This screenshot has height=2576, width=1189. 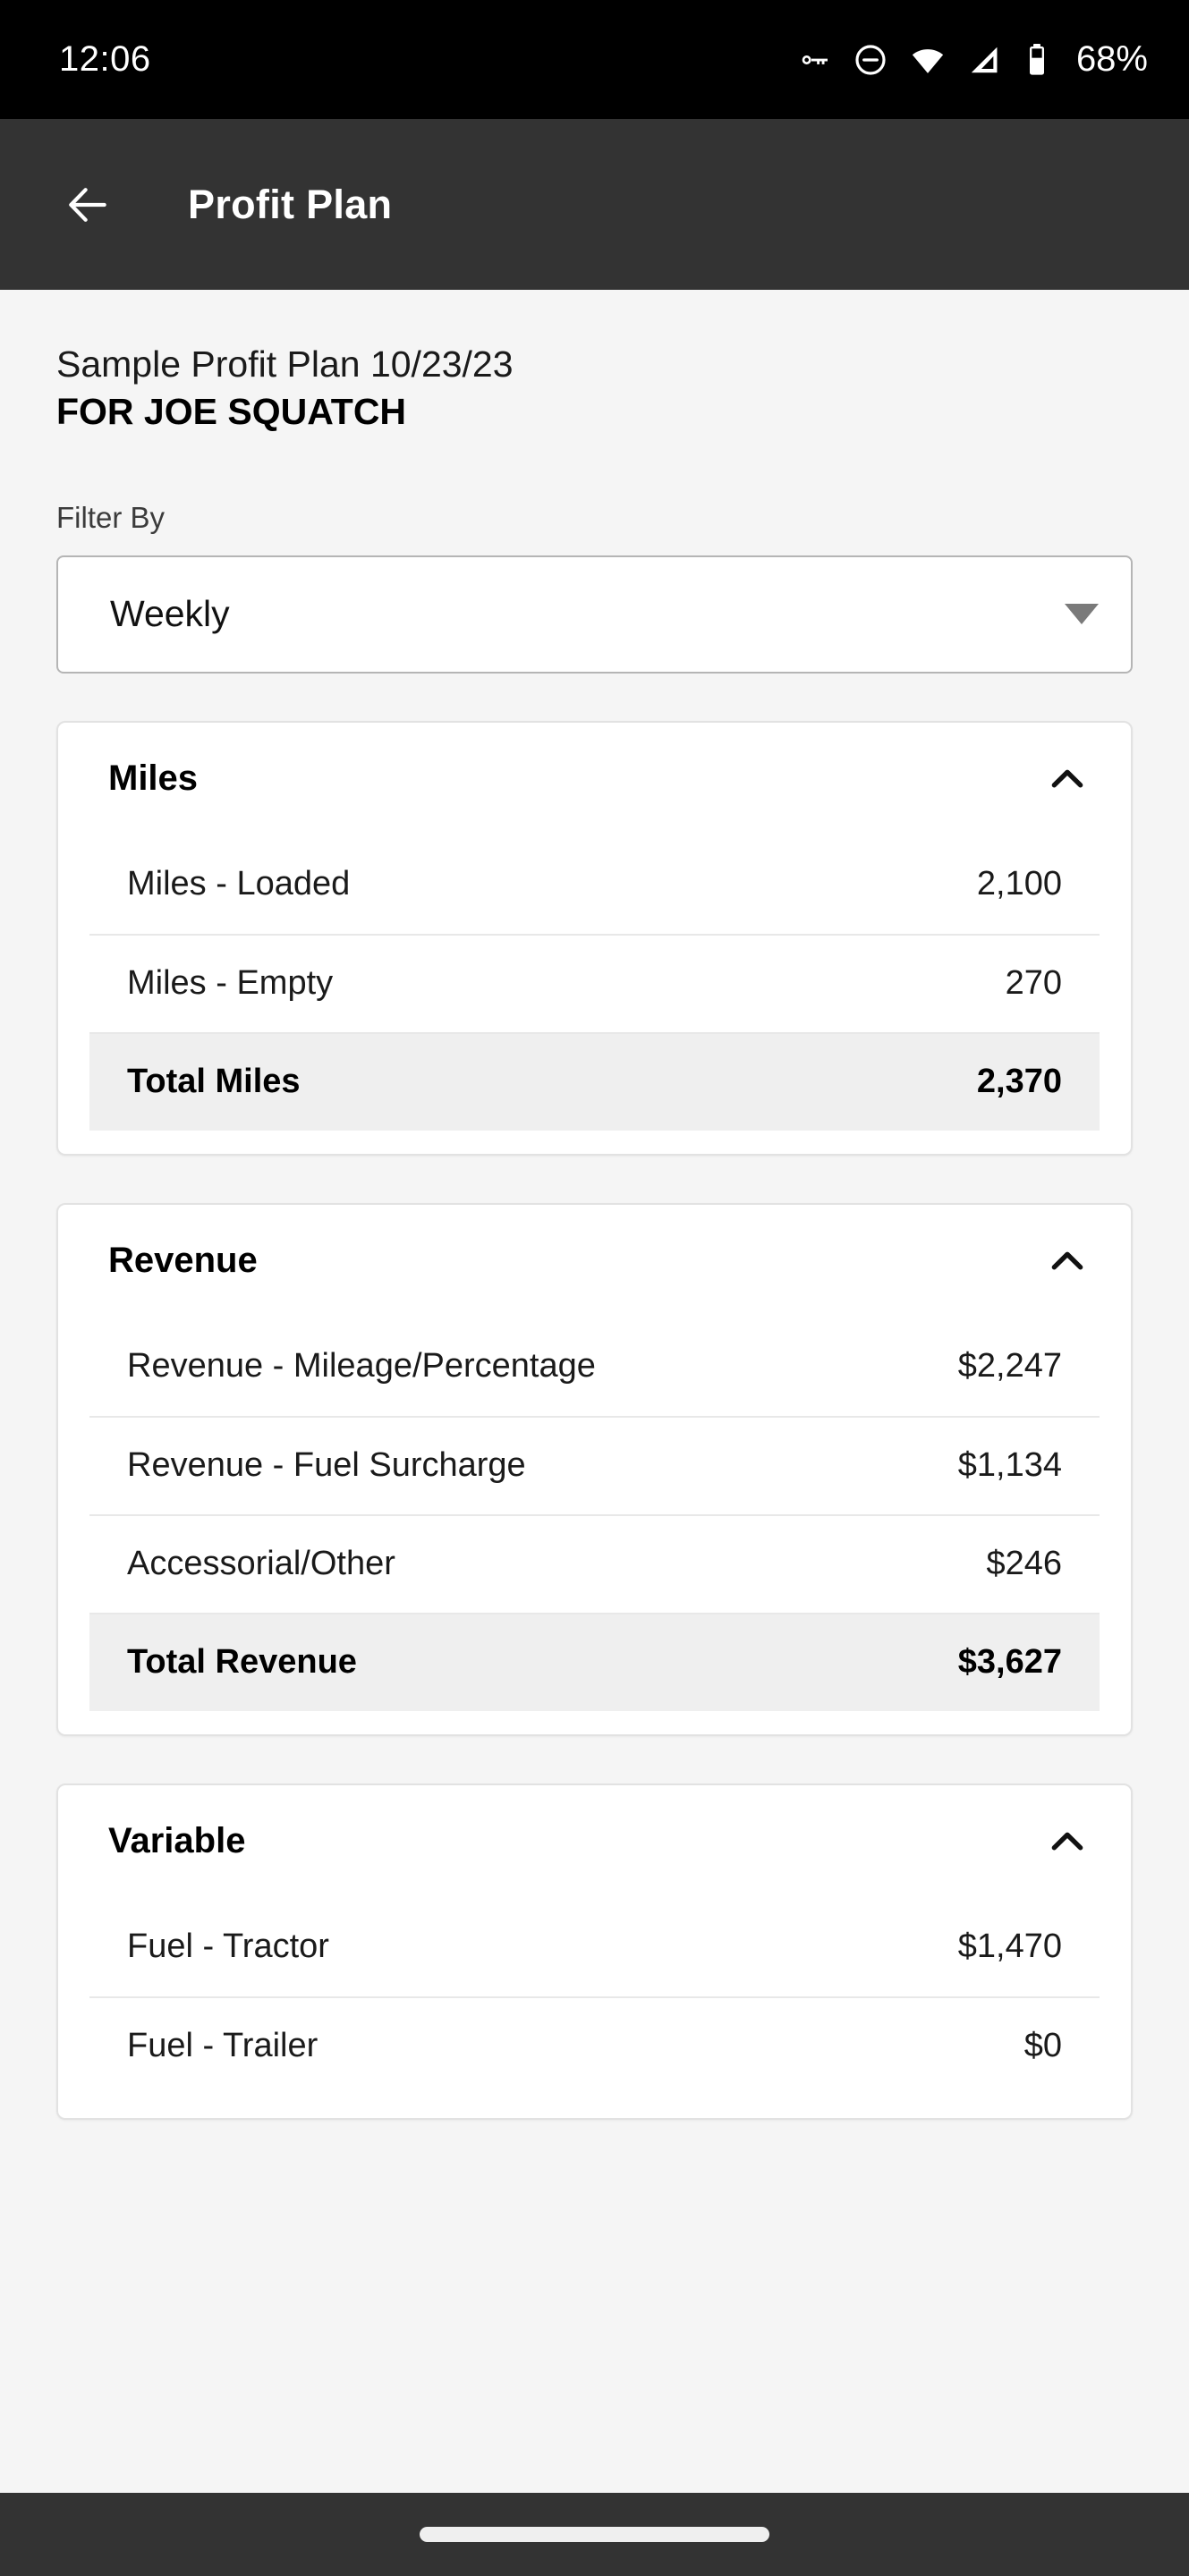 I want to click on table-row: Fuel - Tractor $1,470, so click(x=594, y=1947).